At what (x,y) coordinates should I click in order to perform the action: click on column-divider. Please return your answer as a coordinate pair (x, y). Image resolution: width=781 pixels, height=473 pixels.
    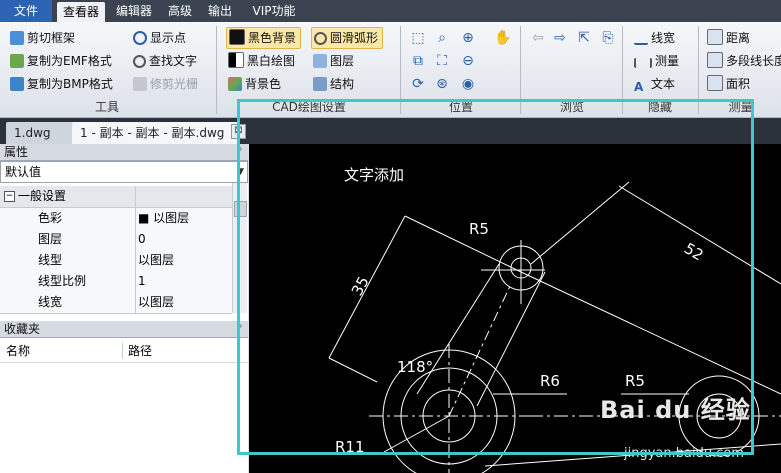
    Looking at the image, I should click on (135, 302).